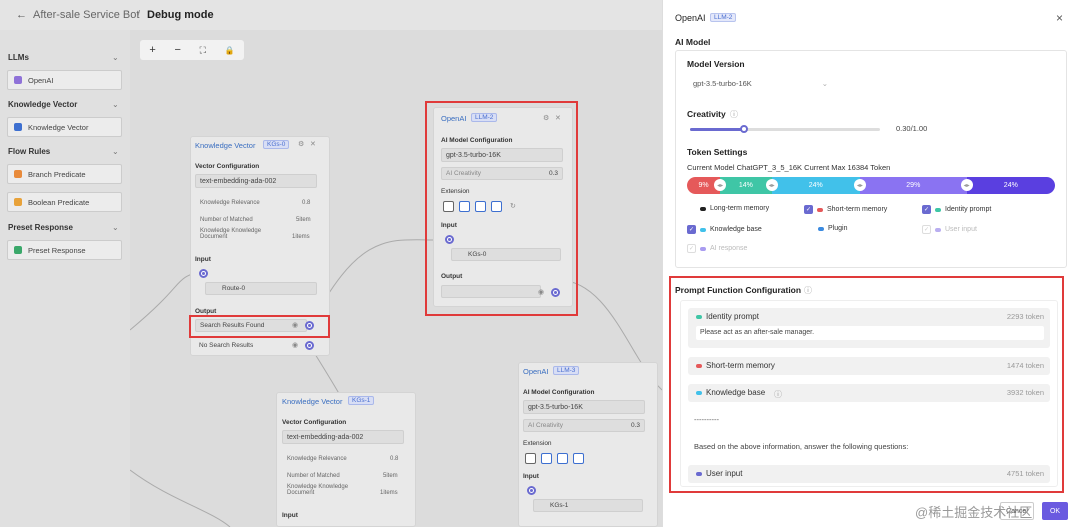  I want to click on zoom-out-icon: −, so click(177, 50).